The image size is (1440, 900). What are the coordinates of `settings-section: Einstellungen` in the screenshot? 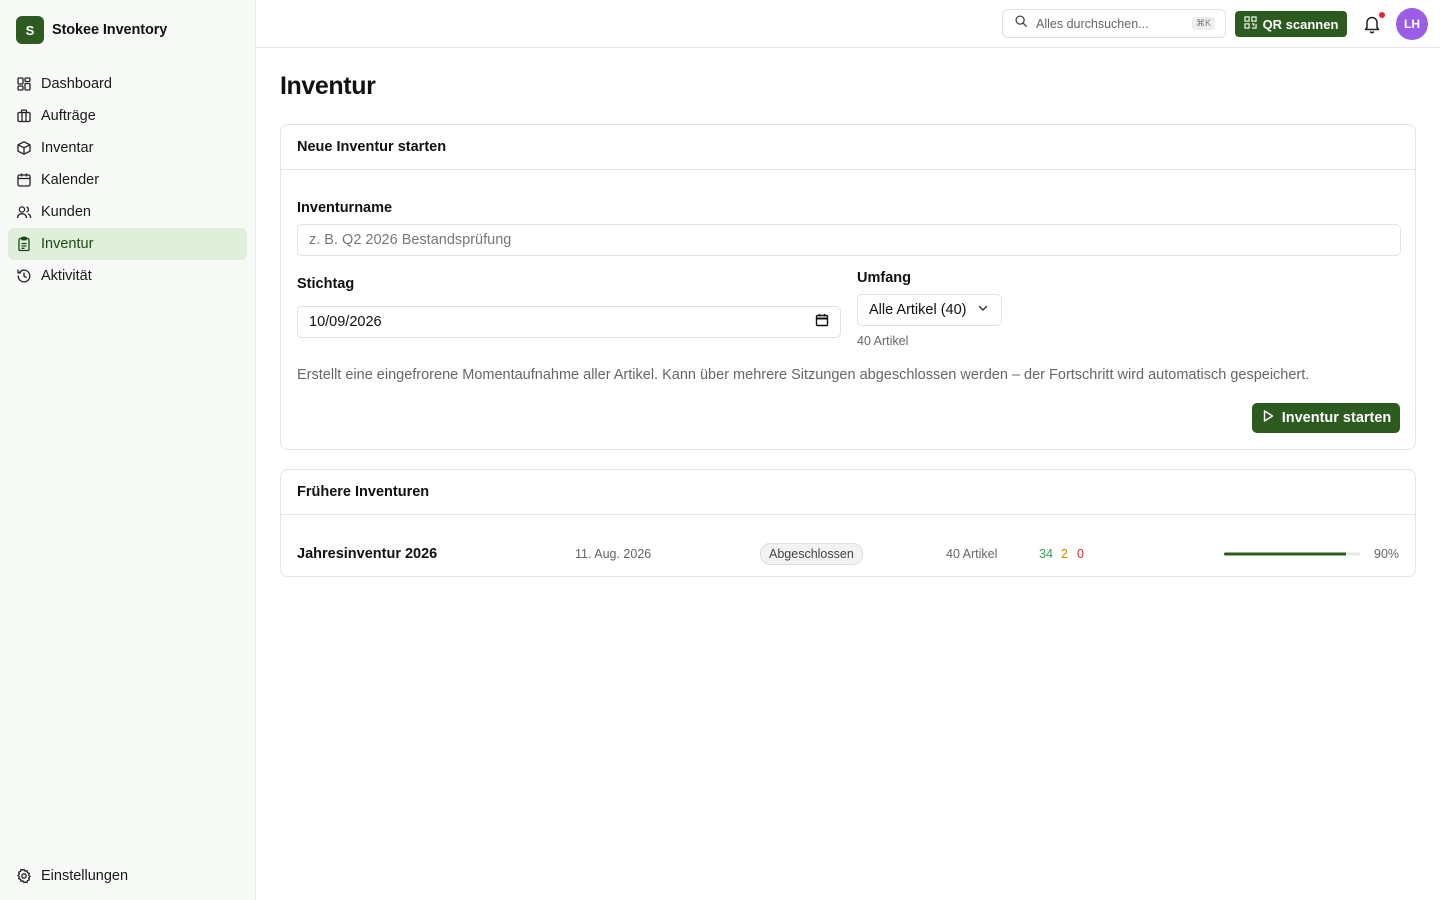 It's located at (127, 876).